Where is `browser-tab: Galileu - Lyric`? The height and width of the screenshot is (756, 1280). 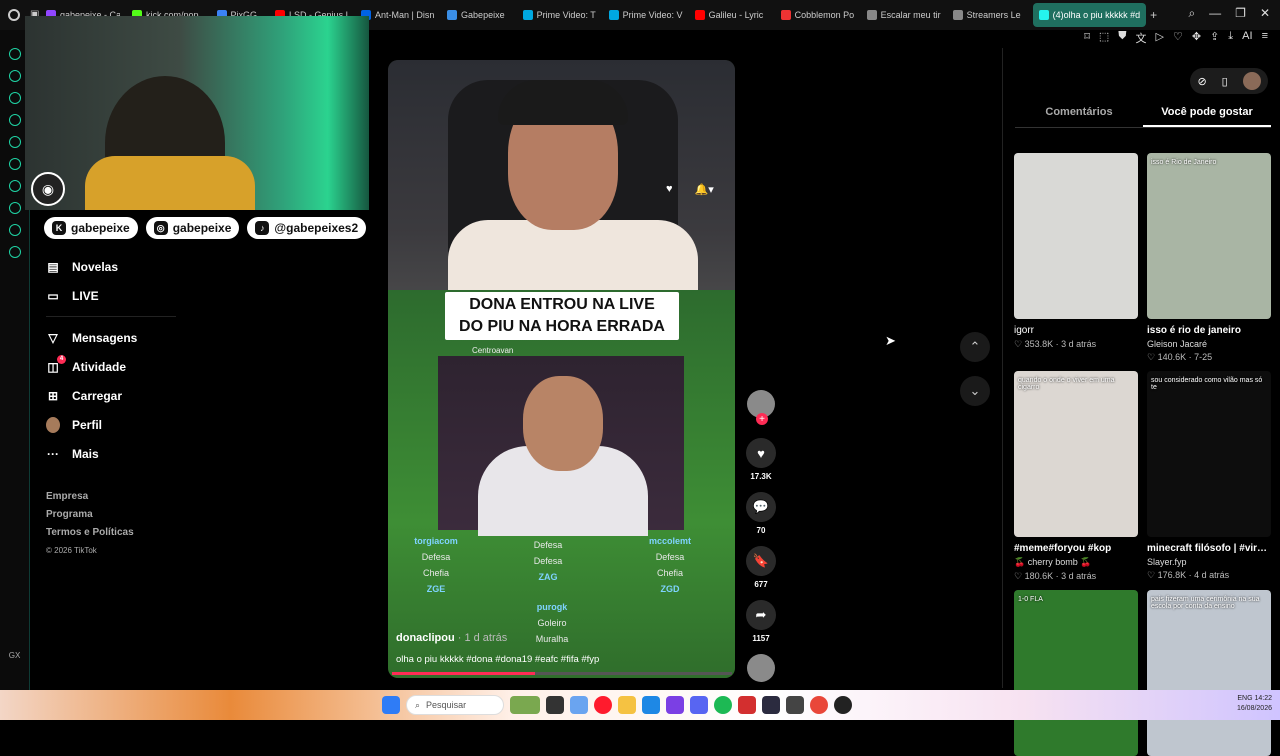 browser-tab: Galileu - Lyric is located at coordinates (729, 15).